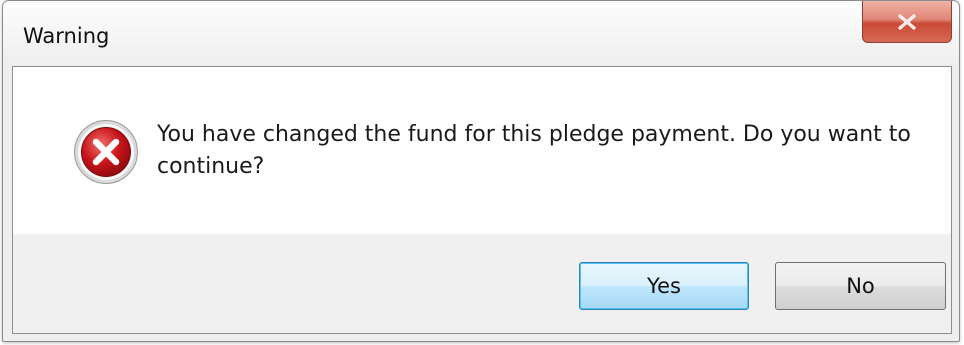 The height and width of the screenshot is (345, 964). What do you see at coordinates (860, 286) in the screenshot?
I see `no-button: No` at bounding box center [860, 286].